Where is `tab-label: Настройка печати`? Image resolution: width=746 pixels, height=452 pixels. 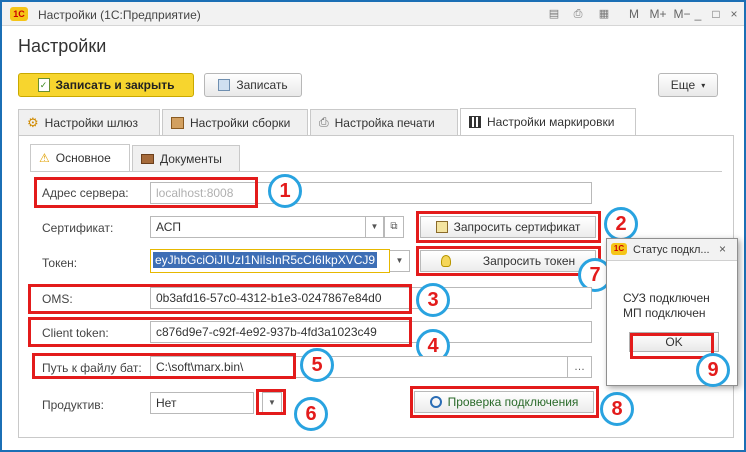 tab-label: Настройка печати is located at coordinates (384, 122).